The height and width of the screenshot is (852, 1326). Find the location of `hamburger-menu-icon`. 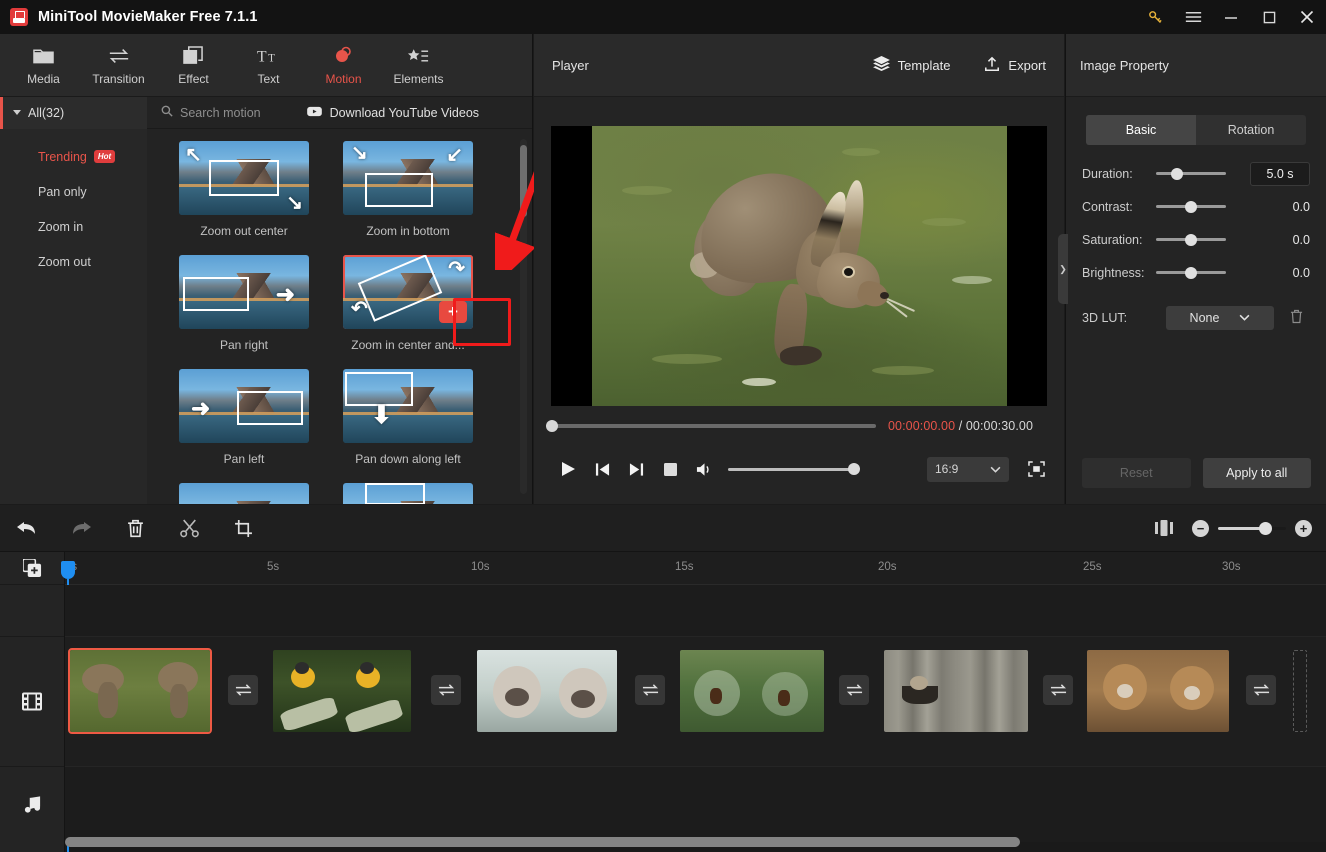

hamburger-menu-icon is located at coordinates (1193, 17).